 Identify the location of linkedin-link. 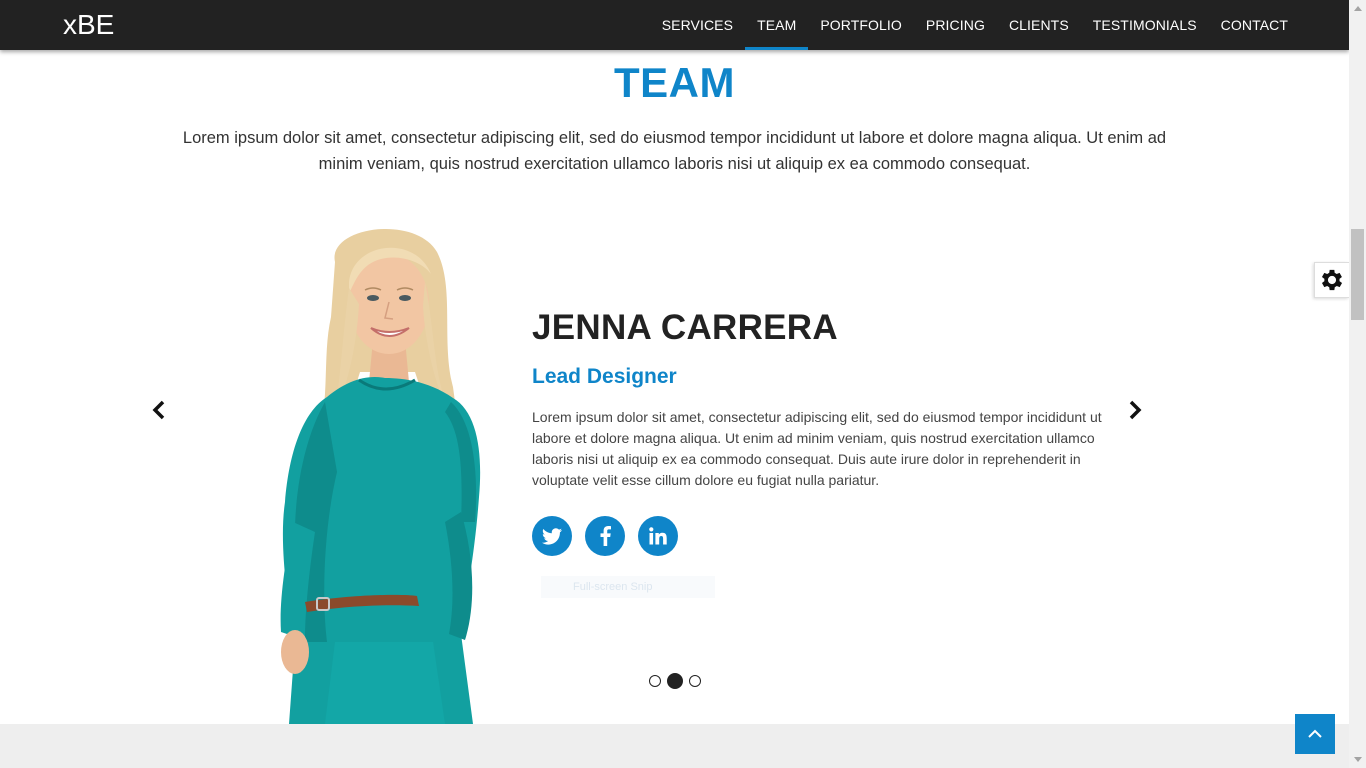
(658, 536).